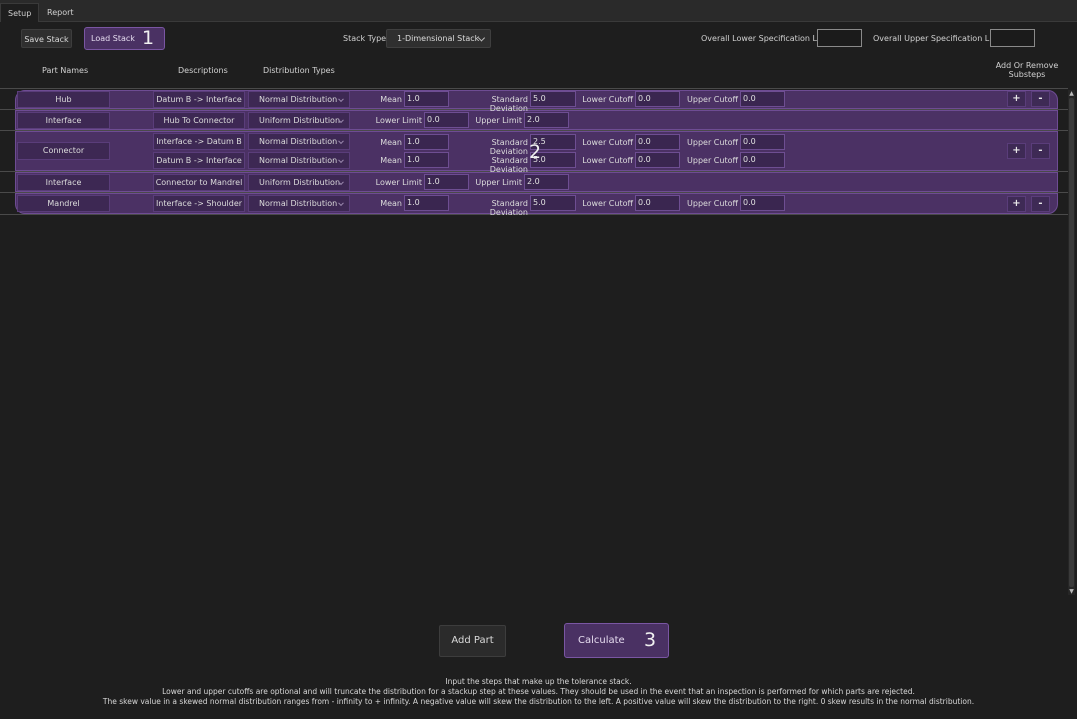  Describe the element at coordinates (839, 38) in the screenshot. I see `lower-spec-input` at that location.